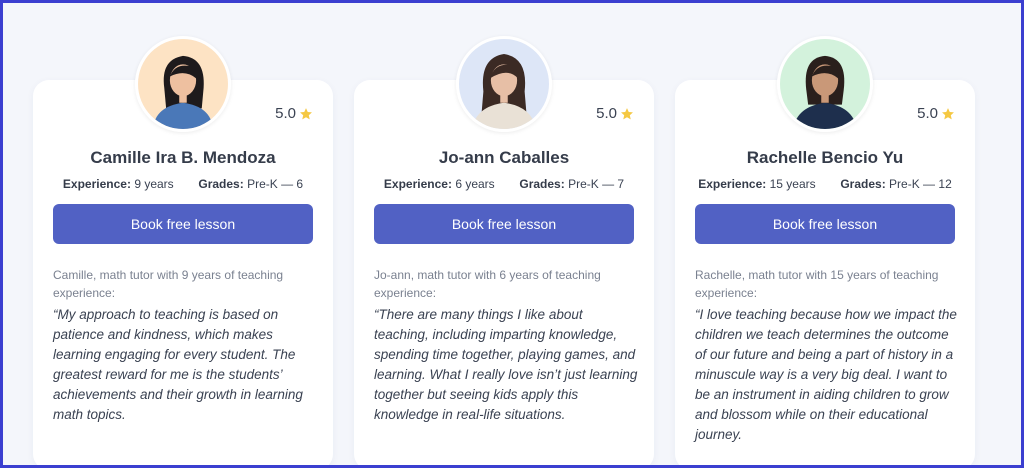 The height and width of the screenshot is (468, 1024). What do you see at coordinates (596, 184) in the screenshot?
I see `grades-value: Pre-K — 7` at bounding box center [596, 184].